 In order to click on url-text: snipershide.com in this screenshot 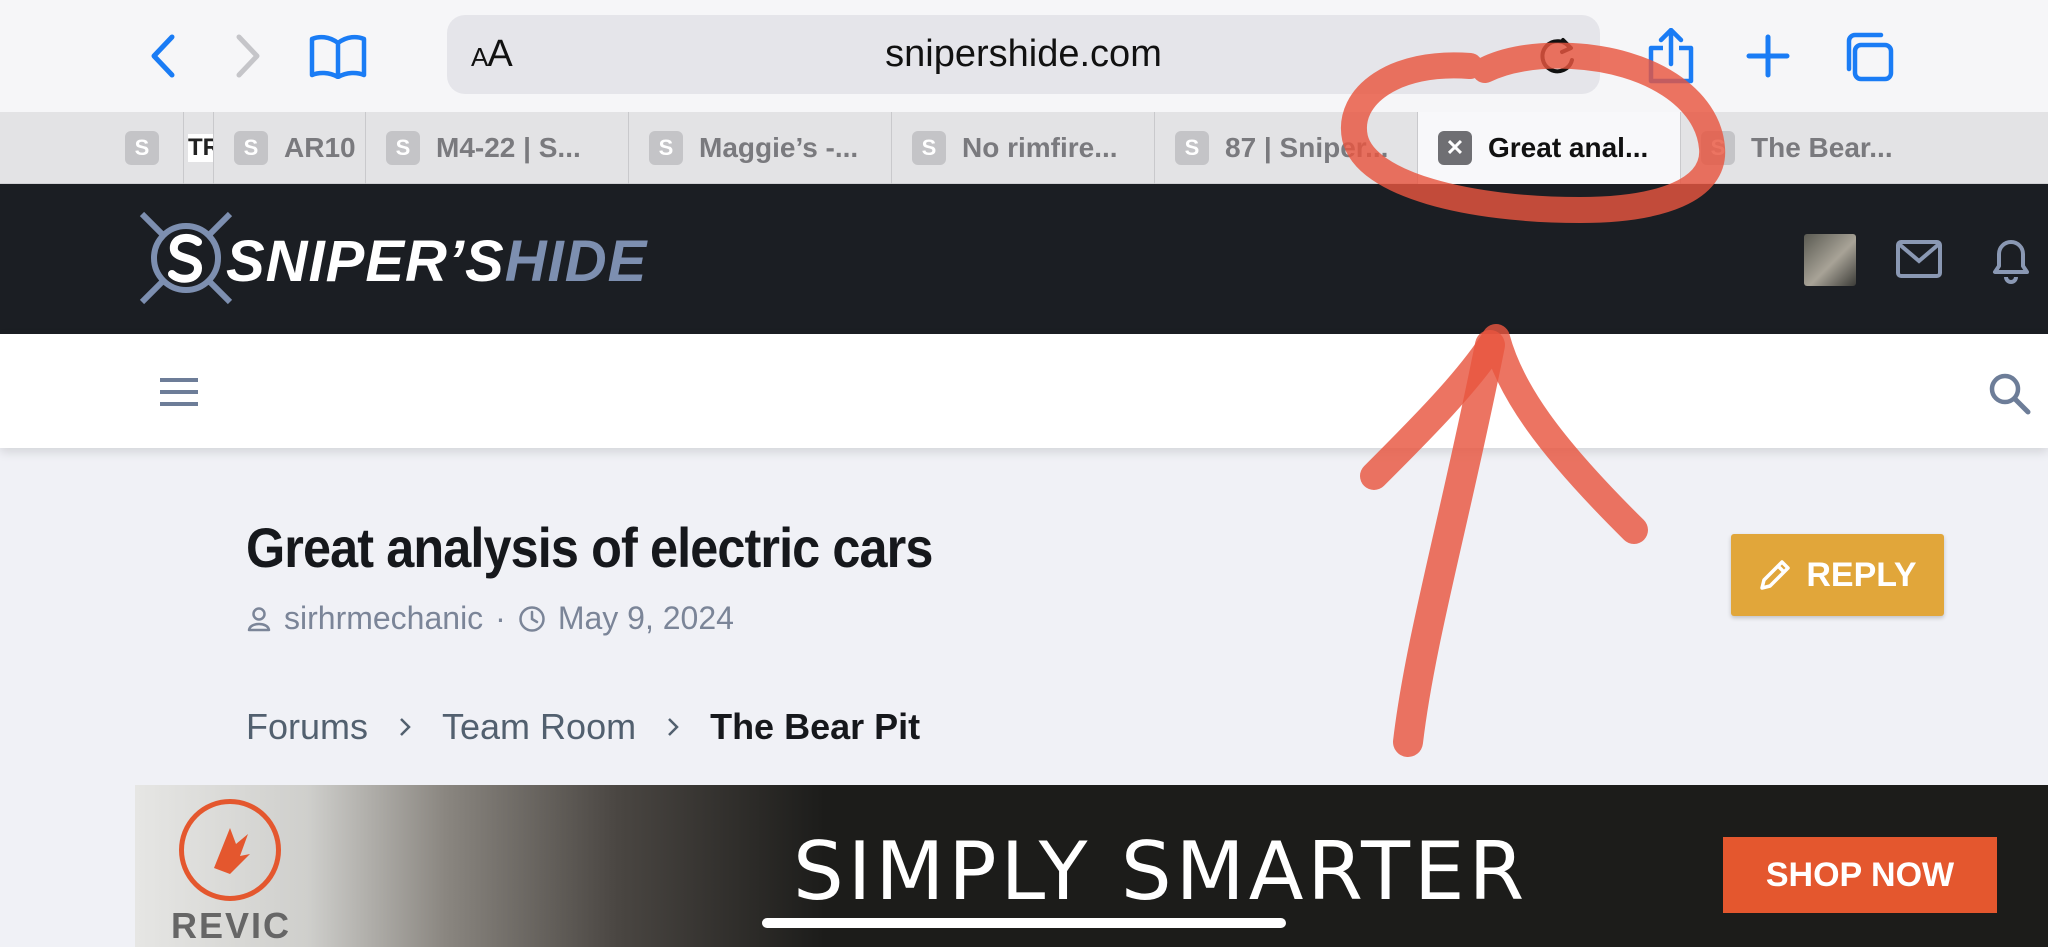, I will do `click(1023, 54)`.